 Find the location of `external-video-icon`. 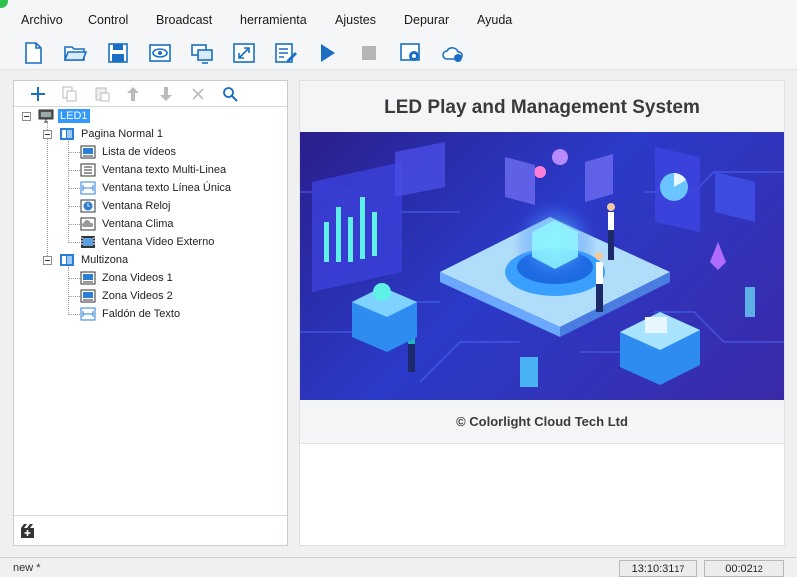

external-video-icon is located at coordinates (88, 242).